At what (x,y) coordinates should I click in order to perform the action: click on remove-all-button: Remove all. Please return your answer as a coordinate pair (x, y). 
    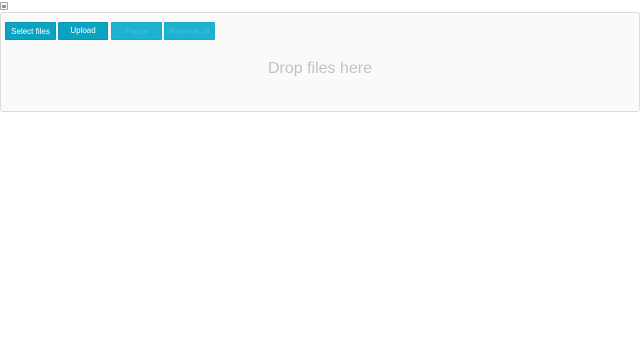
    Looking at the image, I should click on (189, 31).